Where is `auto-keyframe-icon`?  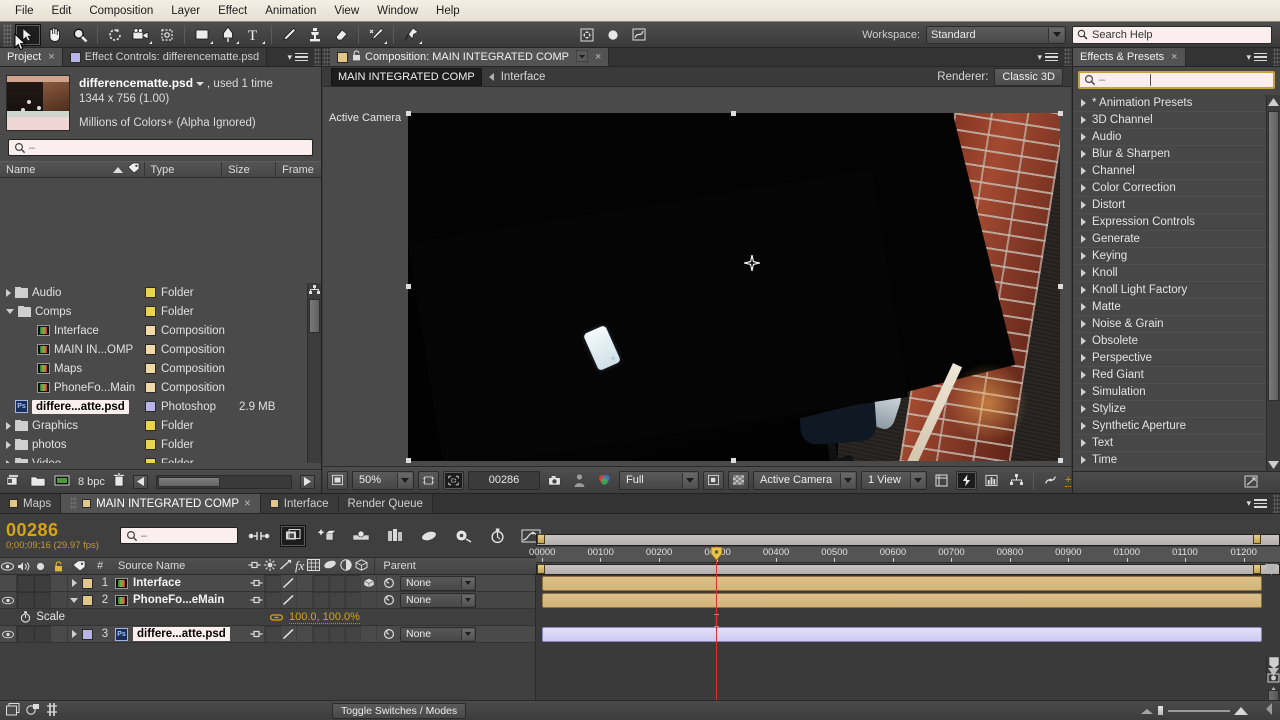
auto-keyframe-icon is located at coordinates (463, 536).